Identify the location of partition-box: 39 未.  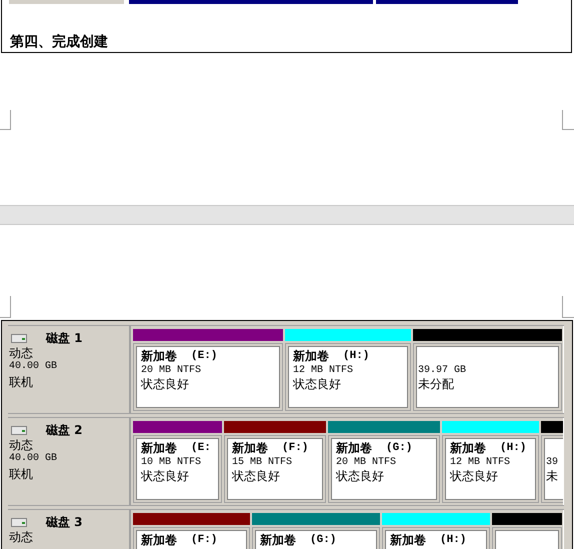
(552, 469).